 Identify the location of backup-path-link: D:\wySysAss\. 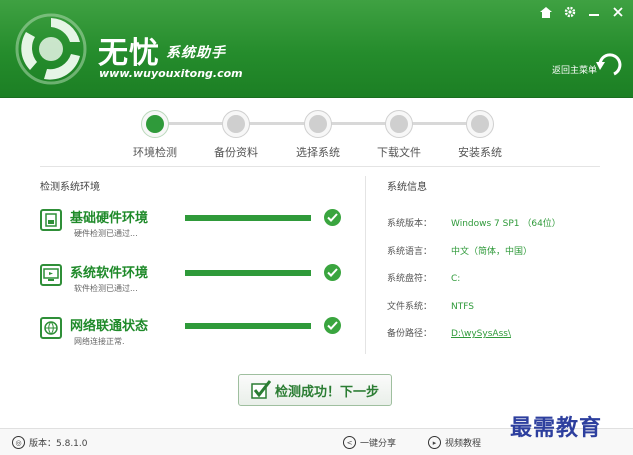
(481, 334).